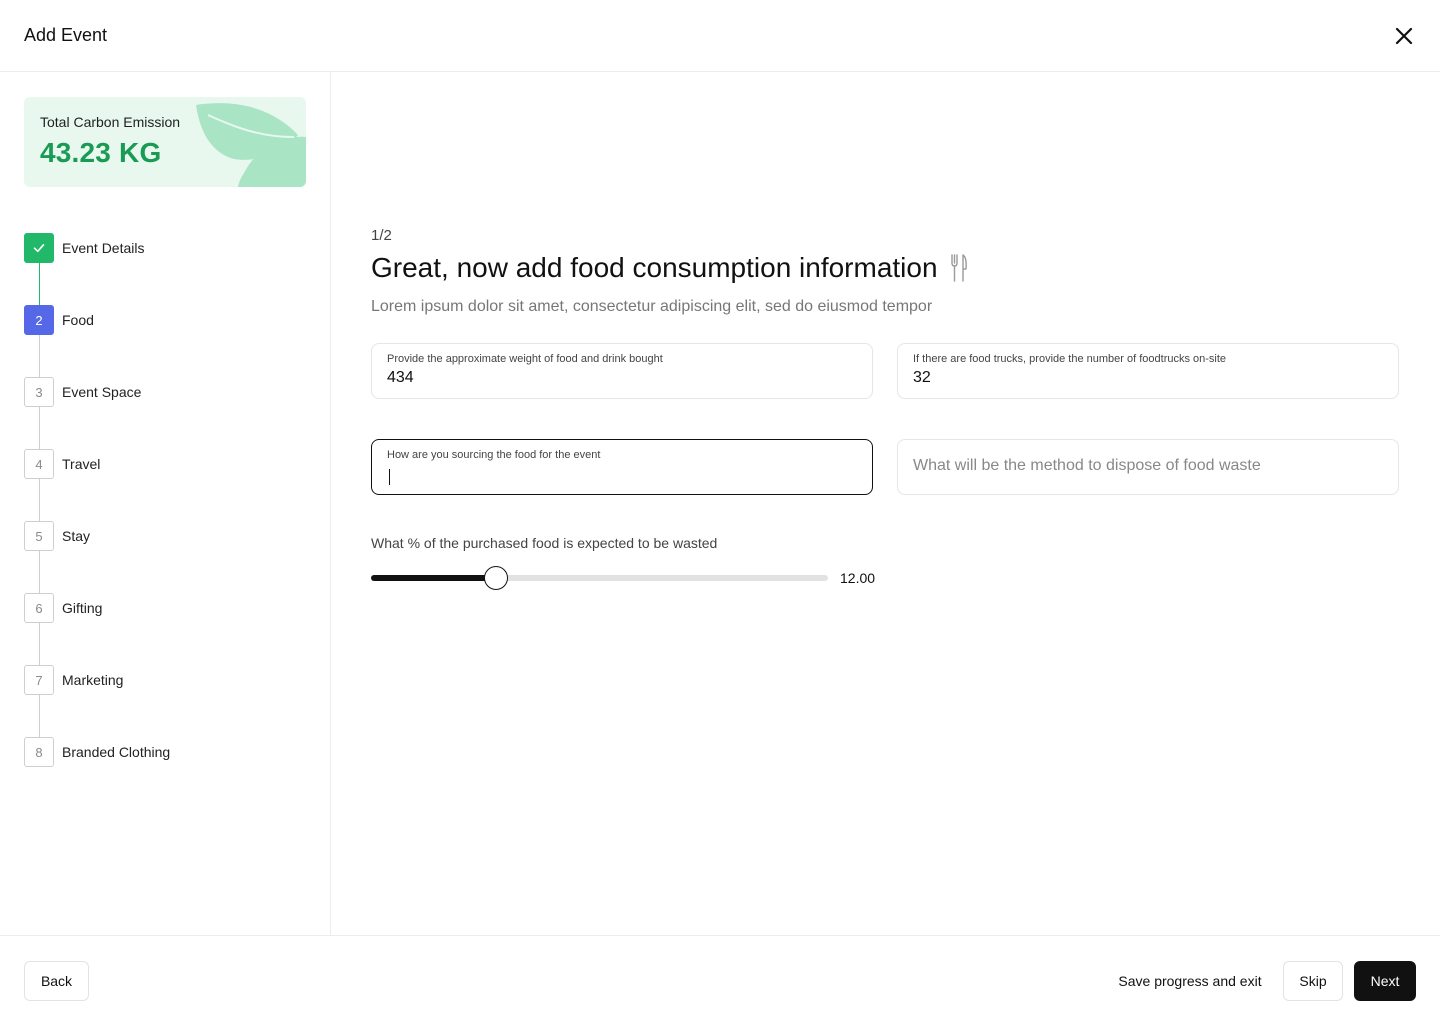  Describe the element at coordinates (56, 981) in the screenshot. I see `back-button: Back` at that location.